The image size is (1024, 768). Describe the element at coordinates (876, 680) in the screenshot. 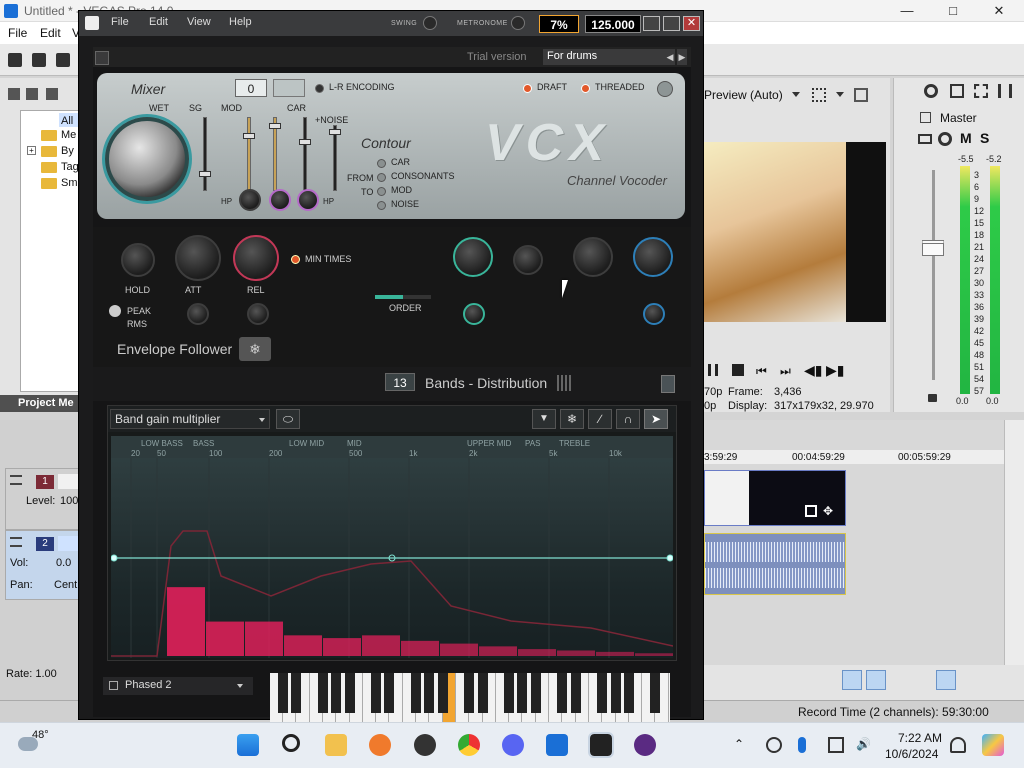

I see `auto-ripple-icon` at that location.